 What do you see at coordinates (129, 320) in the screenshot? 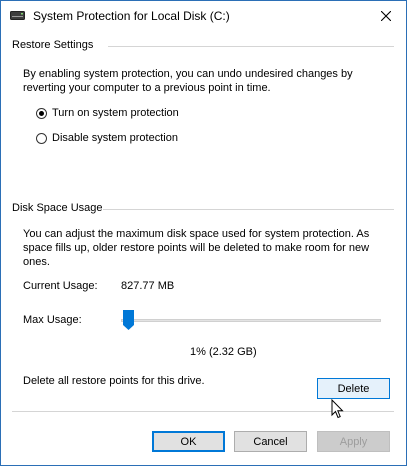
I see `max-usage-slider-thumb` at bounding box center [129, 320].